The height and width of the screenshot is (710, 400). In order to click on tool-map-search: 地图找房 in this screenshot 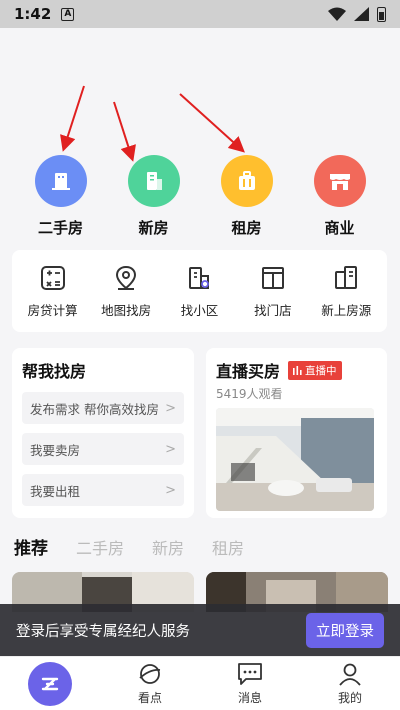, I will do `click(126, 291)`.